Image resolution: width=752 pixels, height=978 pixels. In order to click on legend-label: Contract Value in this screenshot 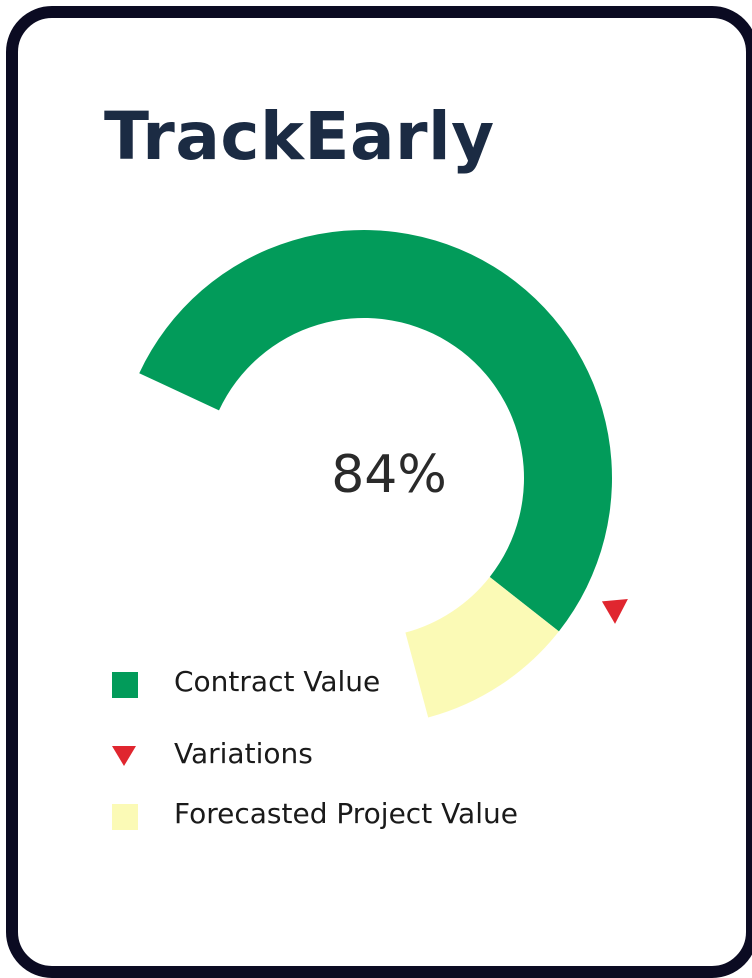, I will do `click(277, 681)`.